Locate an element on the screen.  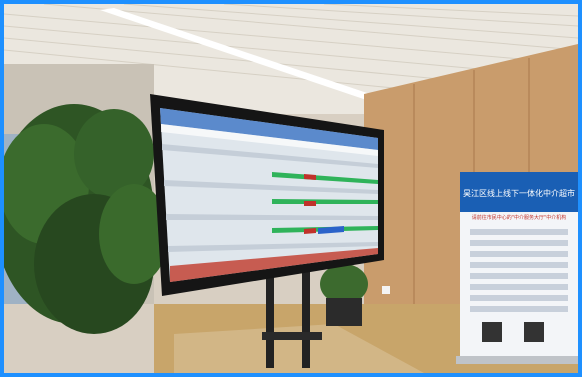
banner-subtitle-text: 请前往市民中心的"中介服务大厅"中介机构 is located at coordinates (519, 217).